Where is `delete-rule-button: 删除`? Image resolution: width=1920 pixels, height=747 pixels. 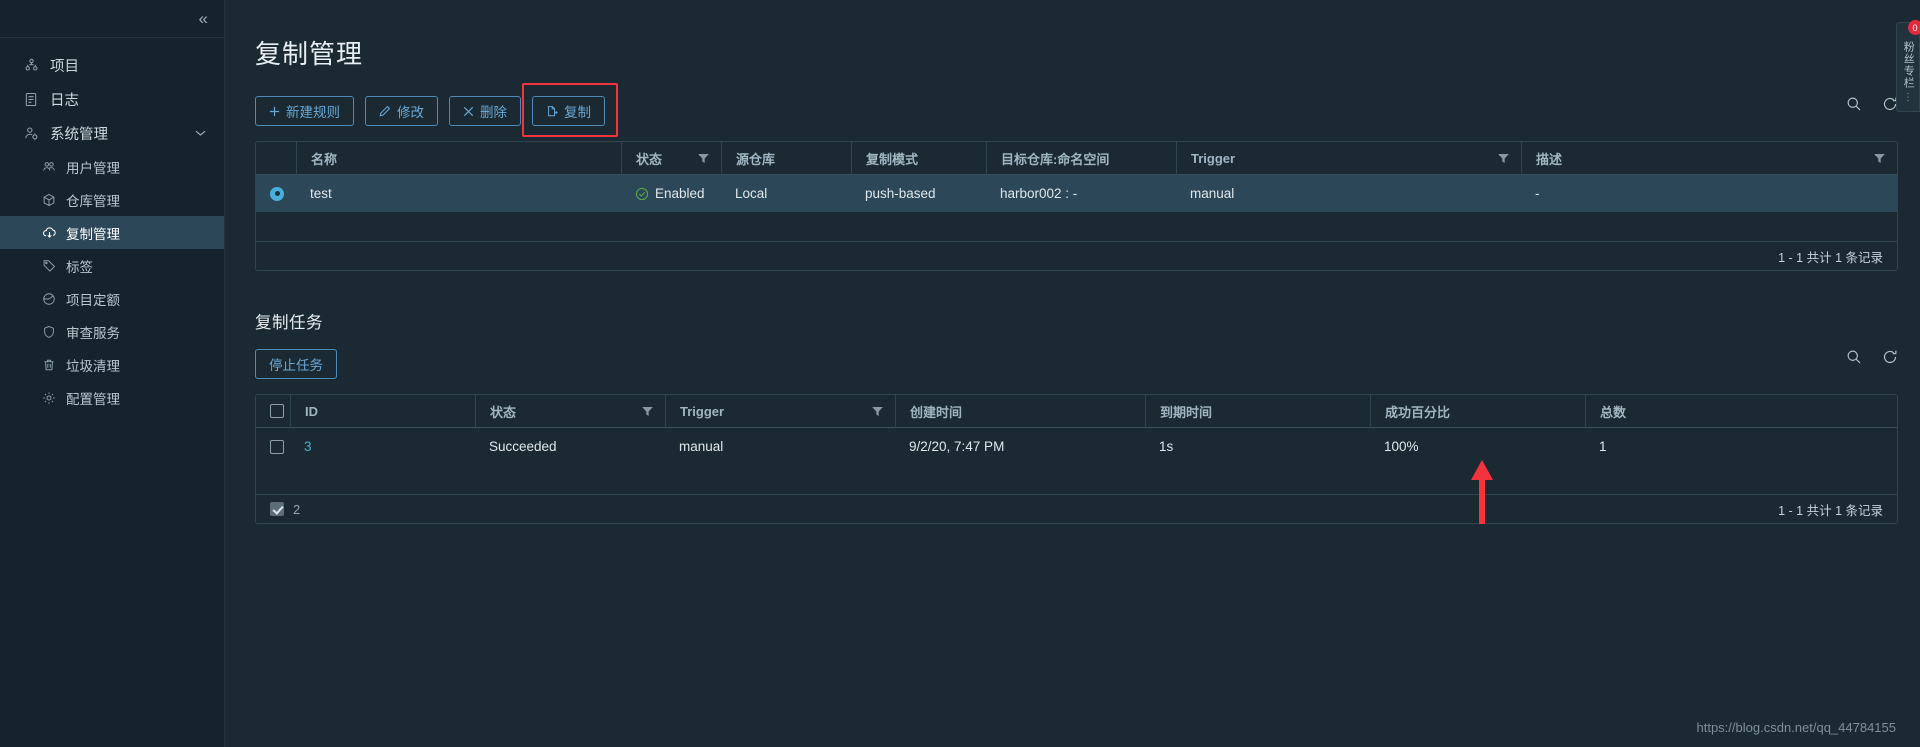 delete-rule-button: 删除 is located at coordinates (485, 111).